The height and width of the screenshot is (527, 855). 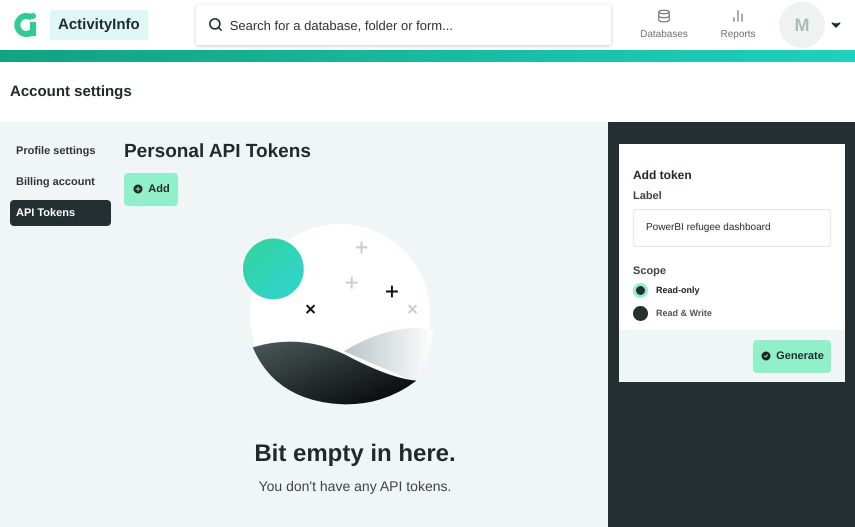 I want to click on nav-link: Databases, so click(x=664, y=25).